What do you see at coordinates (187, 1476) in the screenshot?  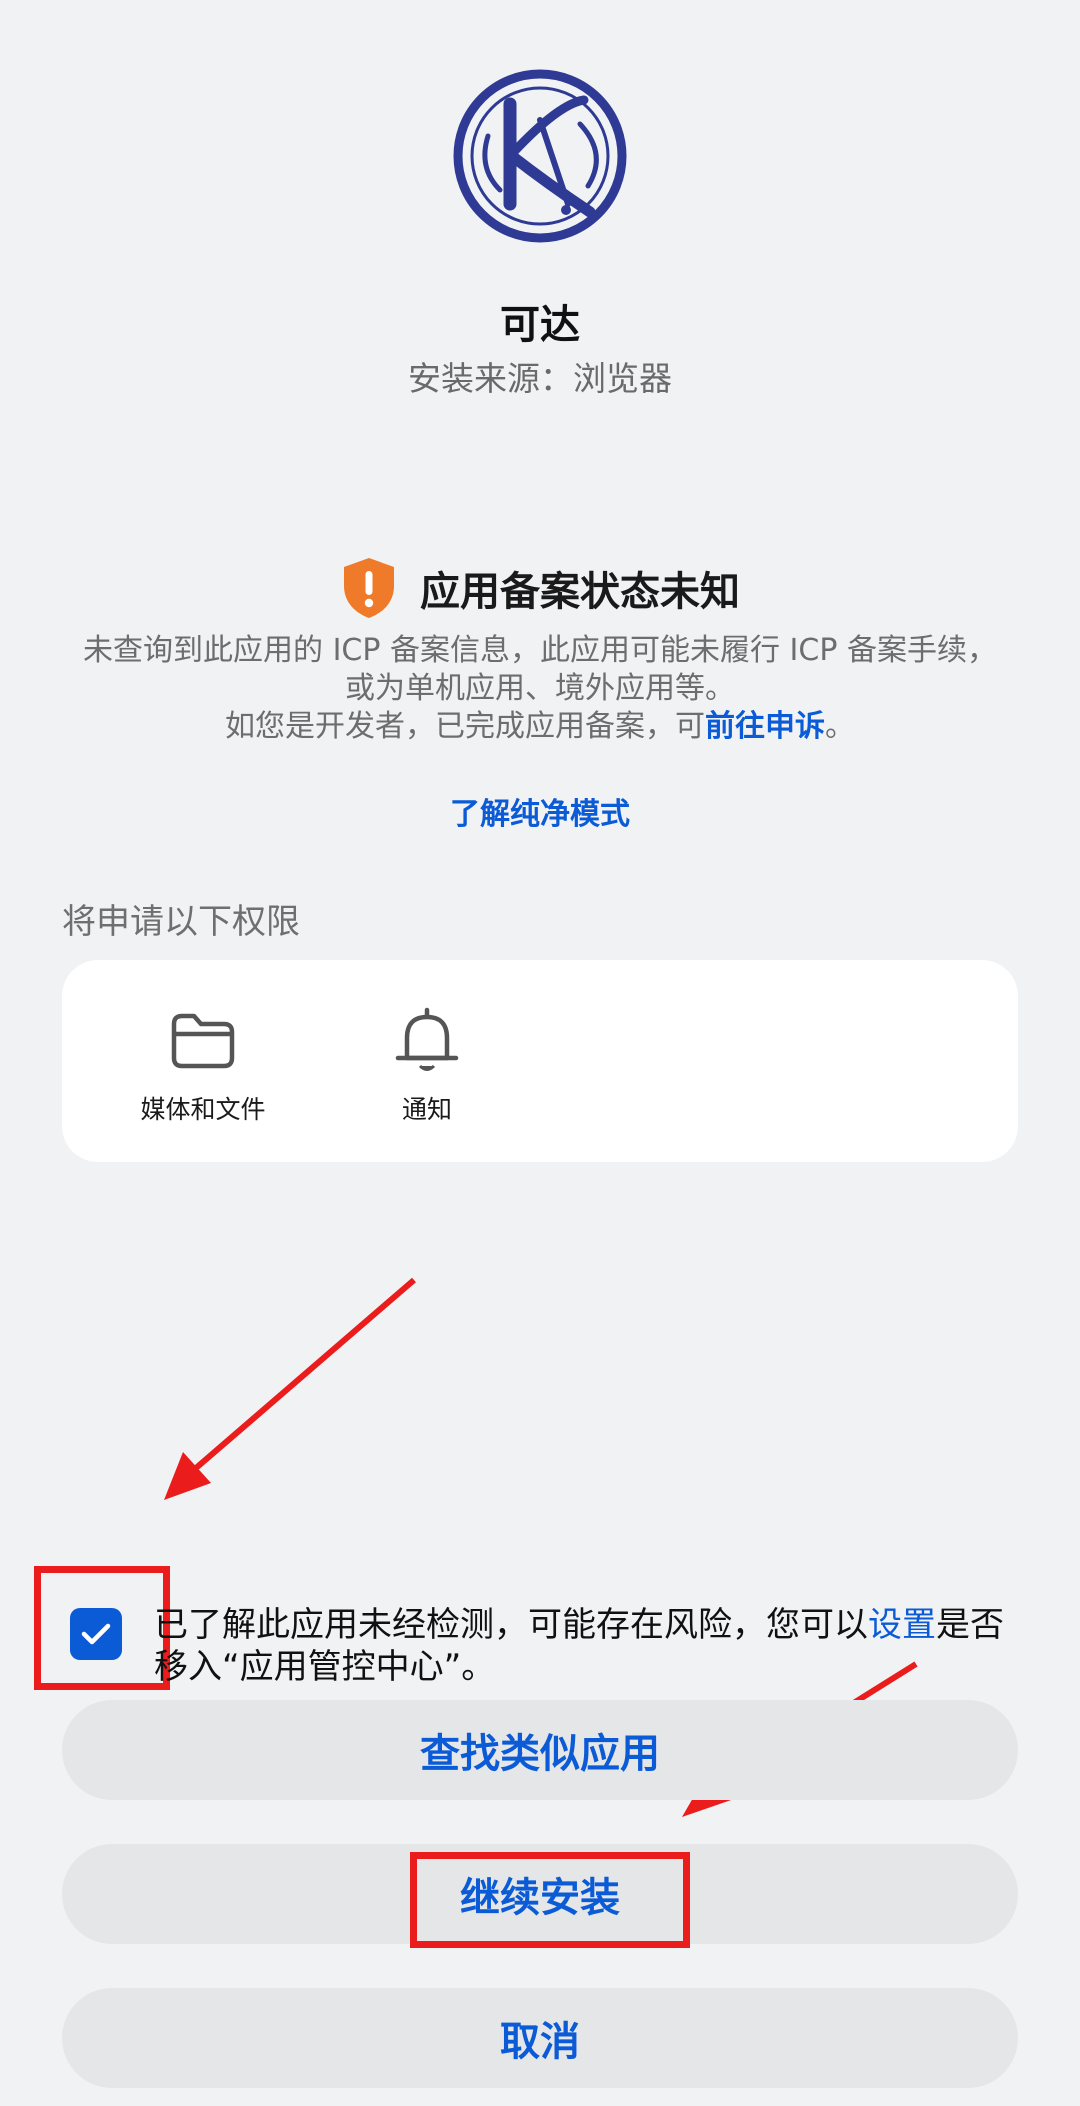 I see `annotation-arrowhead-checkbox` at bounding box center [187, 1476].